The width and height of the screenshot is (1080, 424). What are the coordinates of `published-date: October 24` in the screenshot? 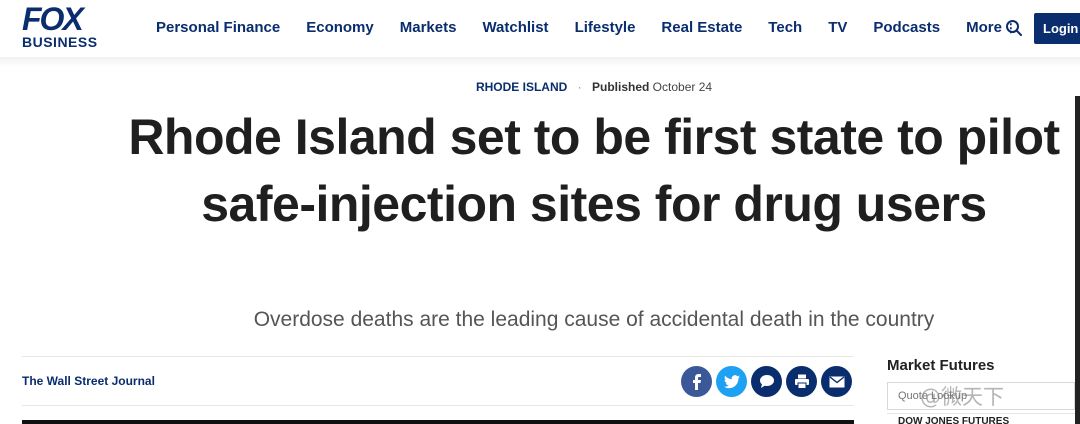 It's located at (682, 87).